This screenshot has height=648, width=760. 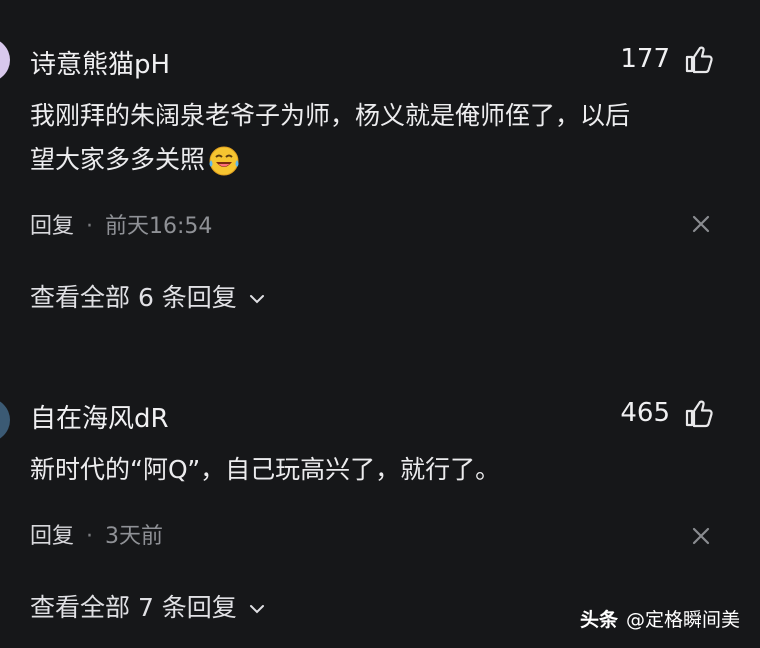 What do you see at coordinates (96, 534) in the screenshot?
I see `comment-meta: 回复 · 3天前` at bounding box center [96, 534].